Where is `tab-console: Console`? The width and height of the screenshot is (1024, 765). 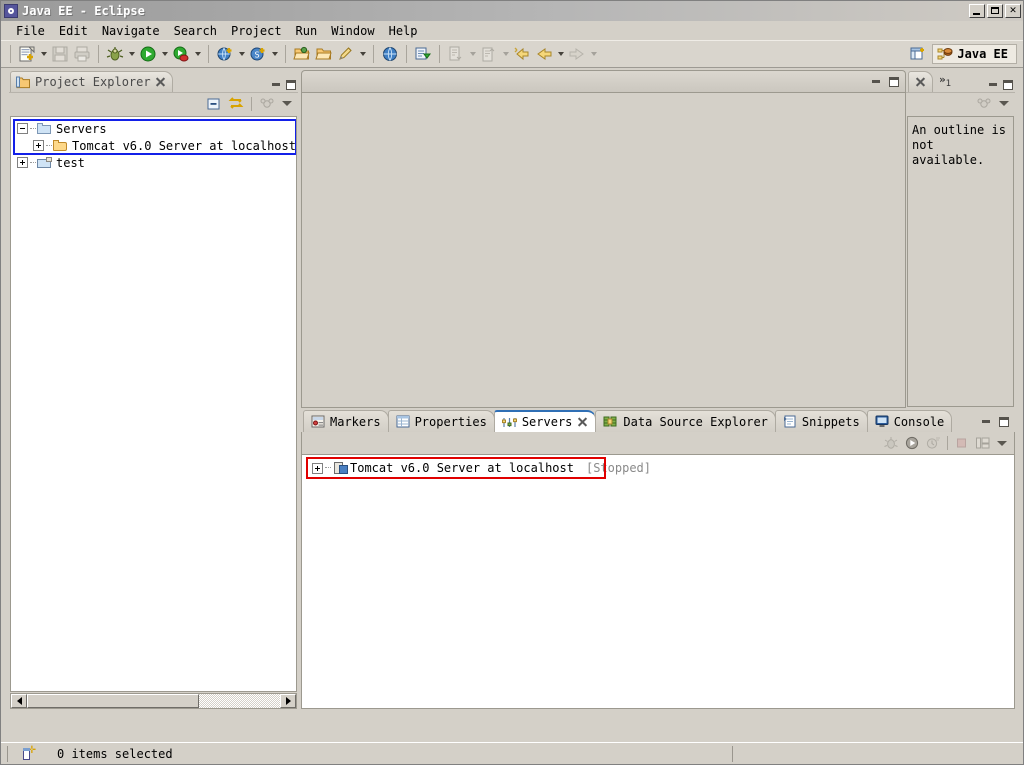 tab-console: Console is located at coordinates (909, 421).